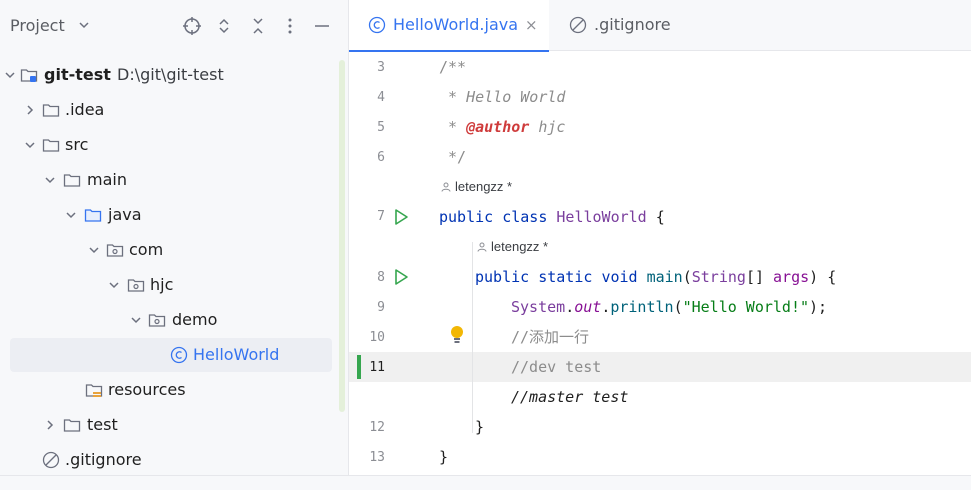 This screenshot has width=971, height=490. I want to click on tree-item-helloworld: HelloWorld, so click(168, 355).